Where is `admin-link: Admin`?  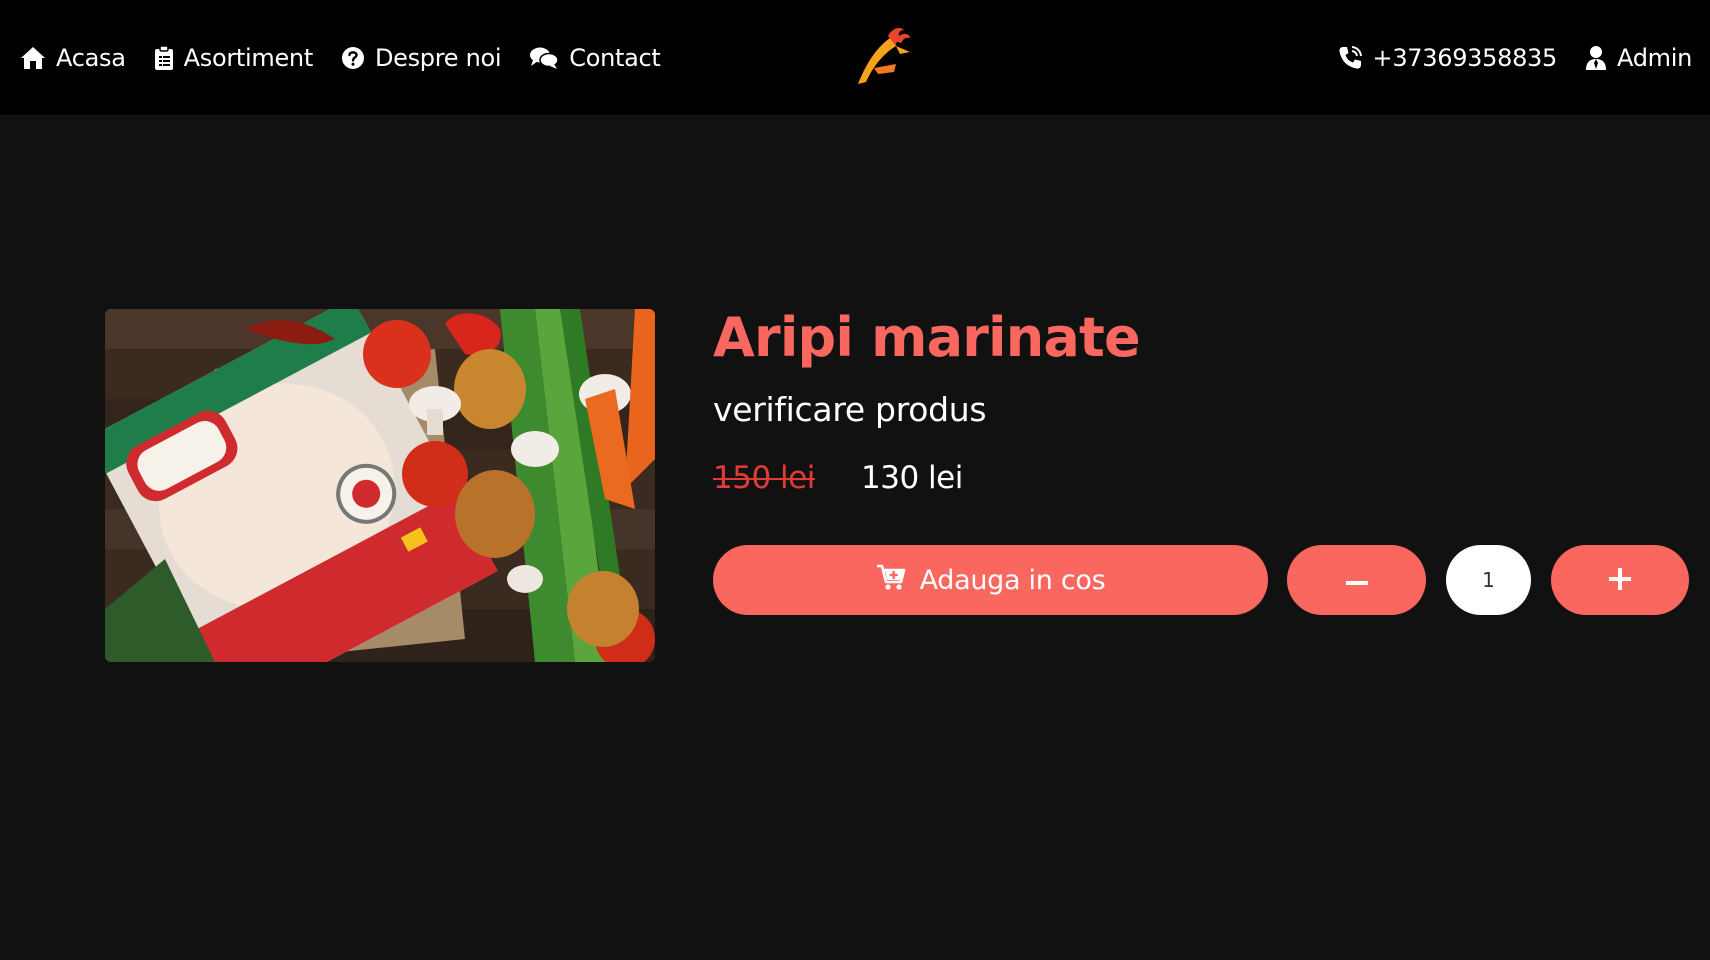 admin-link: Admin is located at coordinates (1638, 58).